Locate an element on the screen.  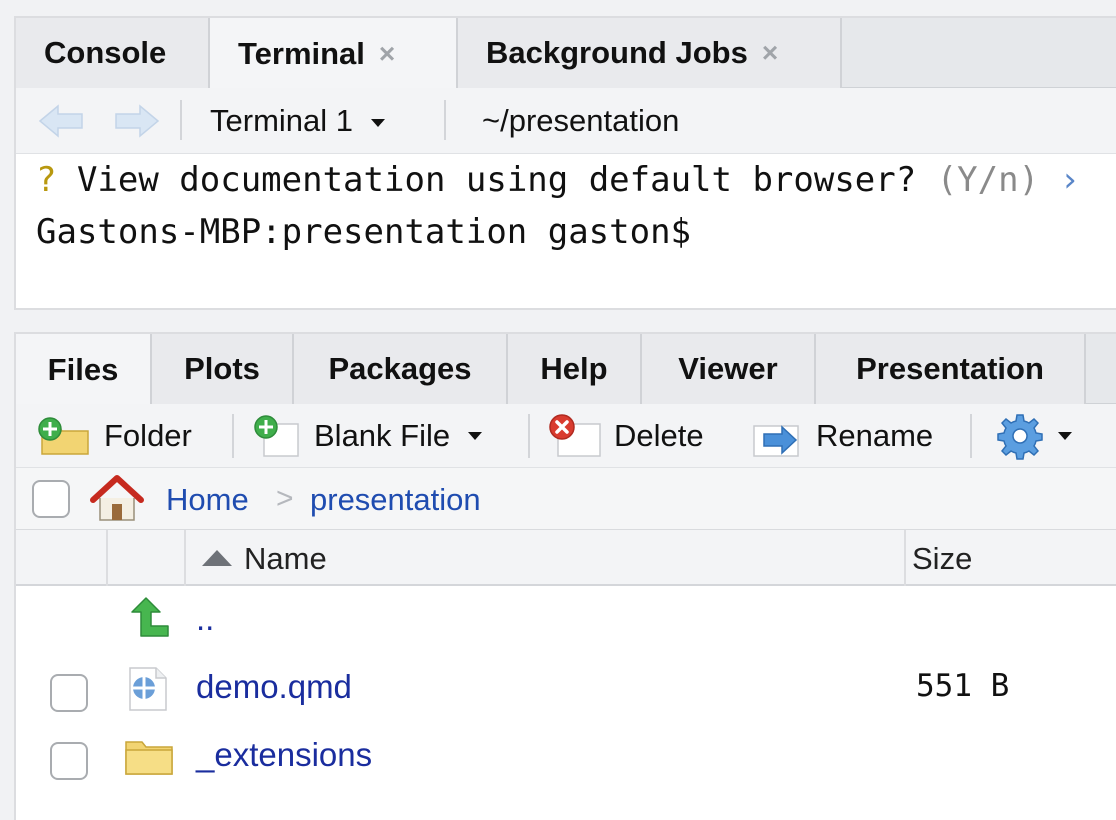
header-checkbox-column is located at coordinates (62, 558).